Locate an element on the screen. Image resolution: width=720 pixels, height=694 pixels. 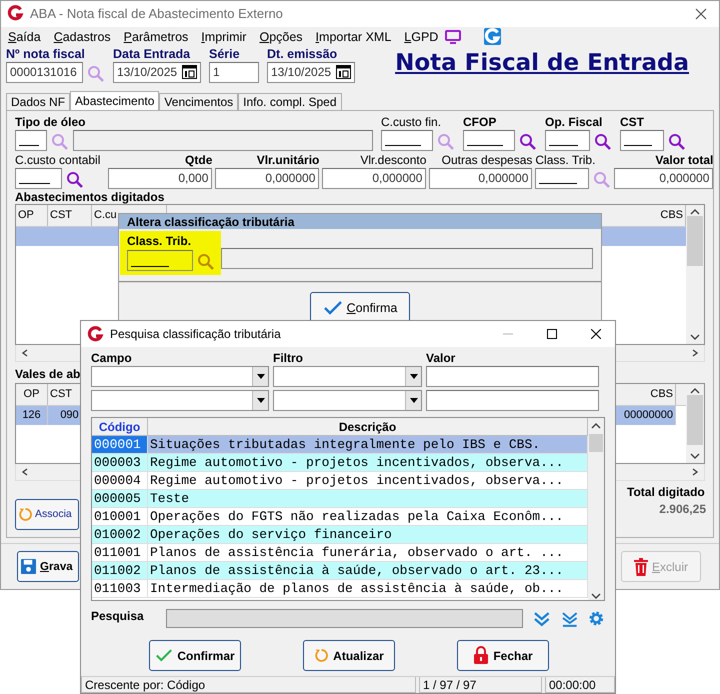
menu-item: Importar XML is located at coordinates (354, 37).